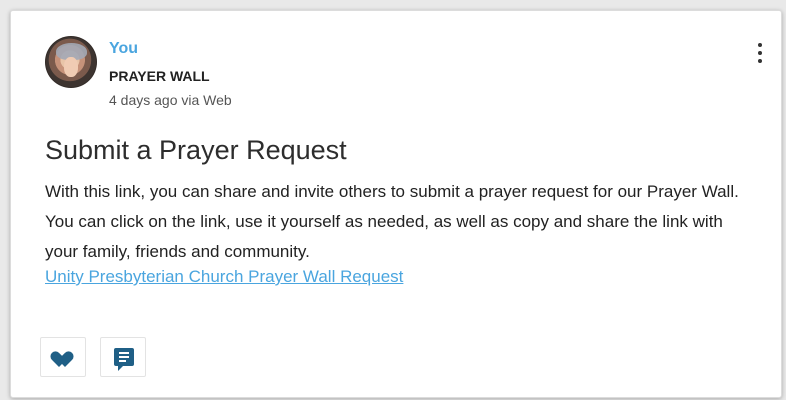 This screenshot has height=400, width=786. I want to click on comment-icon, so click(124, 359).